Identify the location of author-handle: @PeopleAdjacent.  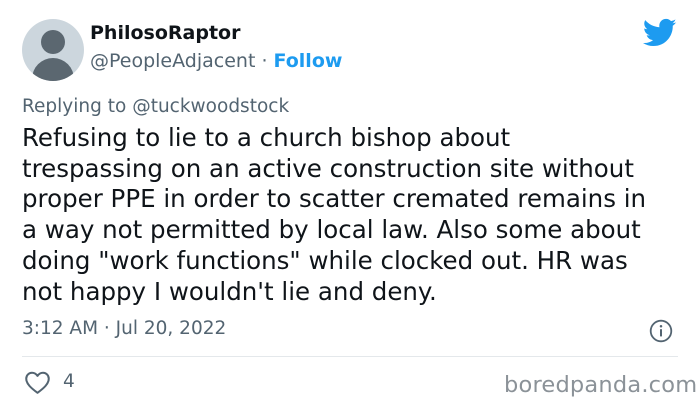
(172, 61).